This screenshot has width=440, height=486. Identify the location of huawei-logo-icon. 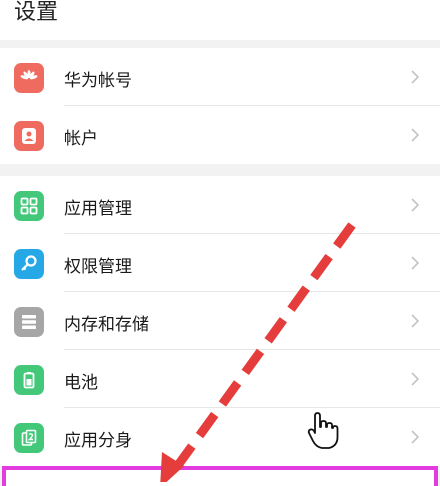
(29, 78).